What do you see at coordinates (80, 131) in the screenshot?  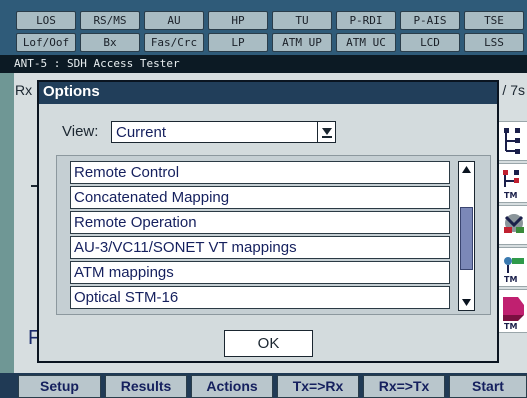 I see `view-label: View:` at bounding box center [80, 131].